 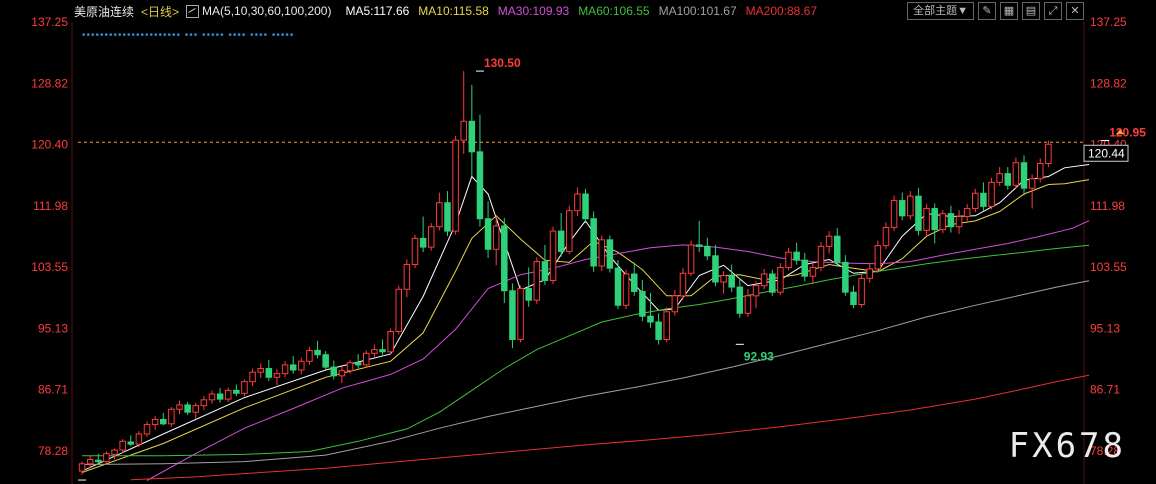 What do you see at coordinates (1053, 11) in the screenshot?
I see `fullscreen-icon: ⤢` at bounding box center [1053, 11].